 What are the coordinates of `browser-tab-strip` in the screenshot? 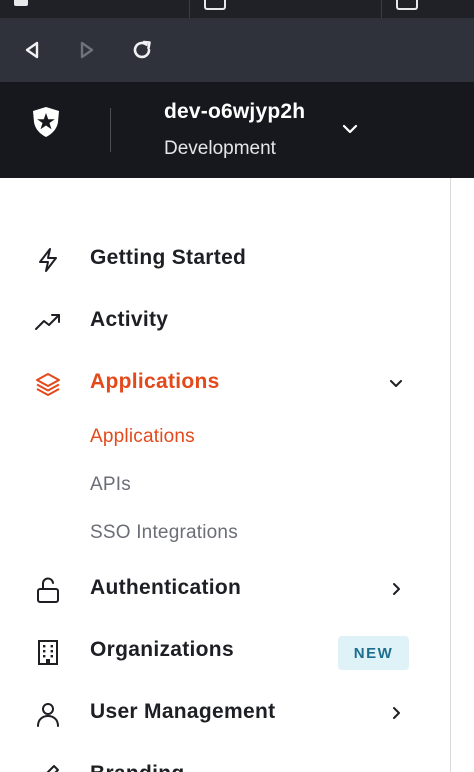 It's located at (237, 9).